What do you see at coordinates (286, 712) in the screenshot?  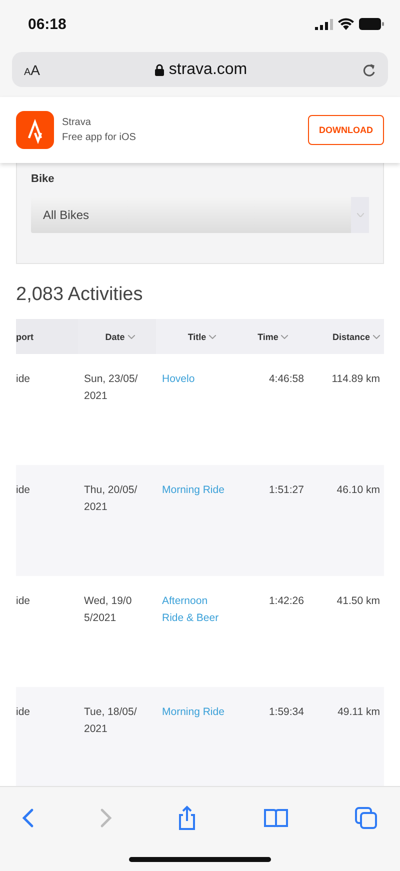 I see `time-cell: 1:59:34` at bounding box center [286, 712].